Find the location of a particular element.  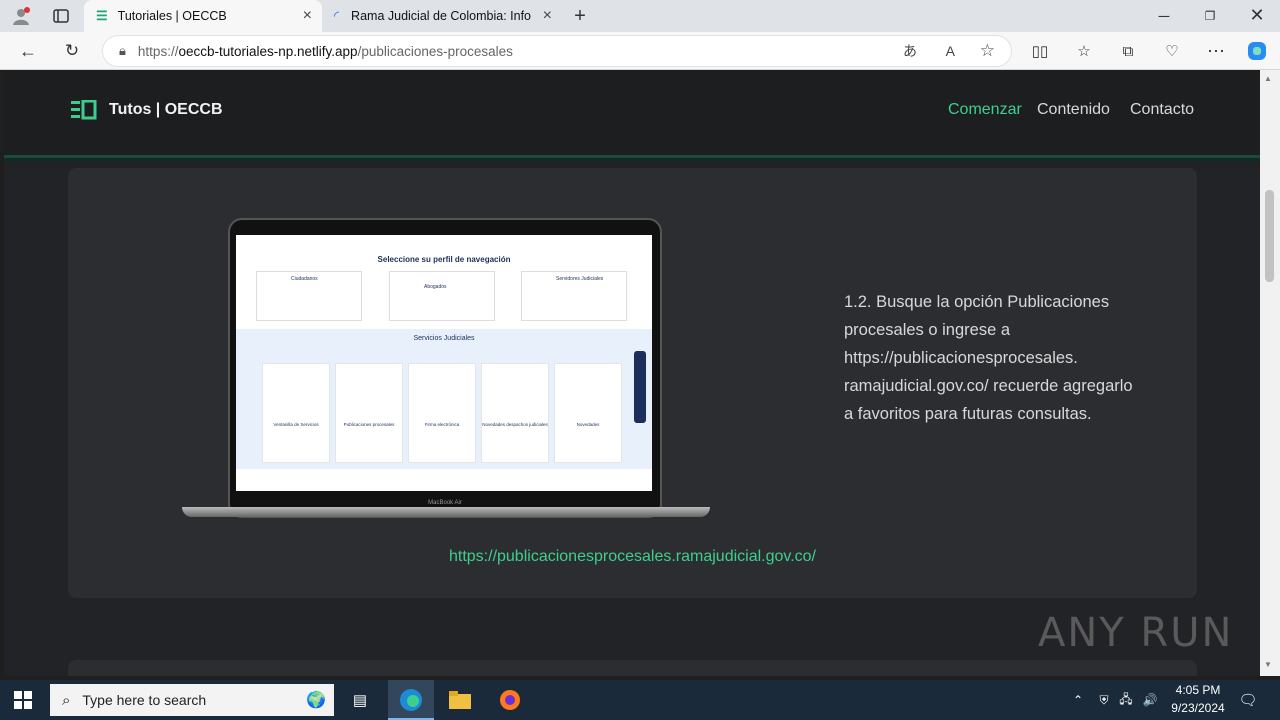

url-scheme: https:// is located at coordinates (158, 51).